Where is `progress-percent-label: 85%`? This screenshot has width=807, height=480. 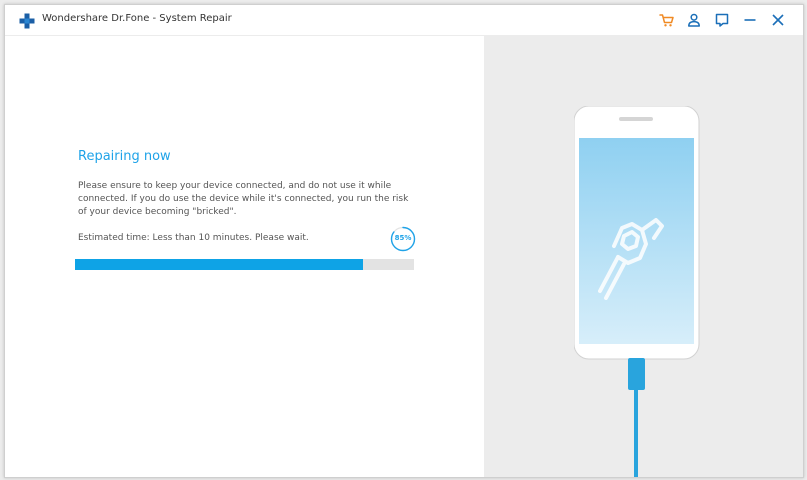
progress-percent-label: 85% is located at coordinates (403, 238).